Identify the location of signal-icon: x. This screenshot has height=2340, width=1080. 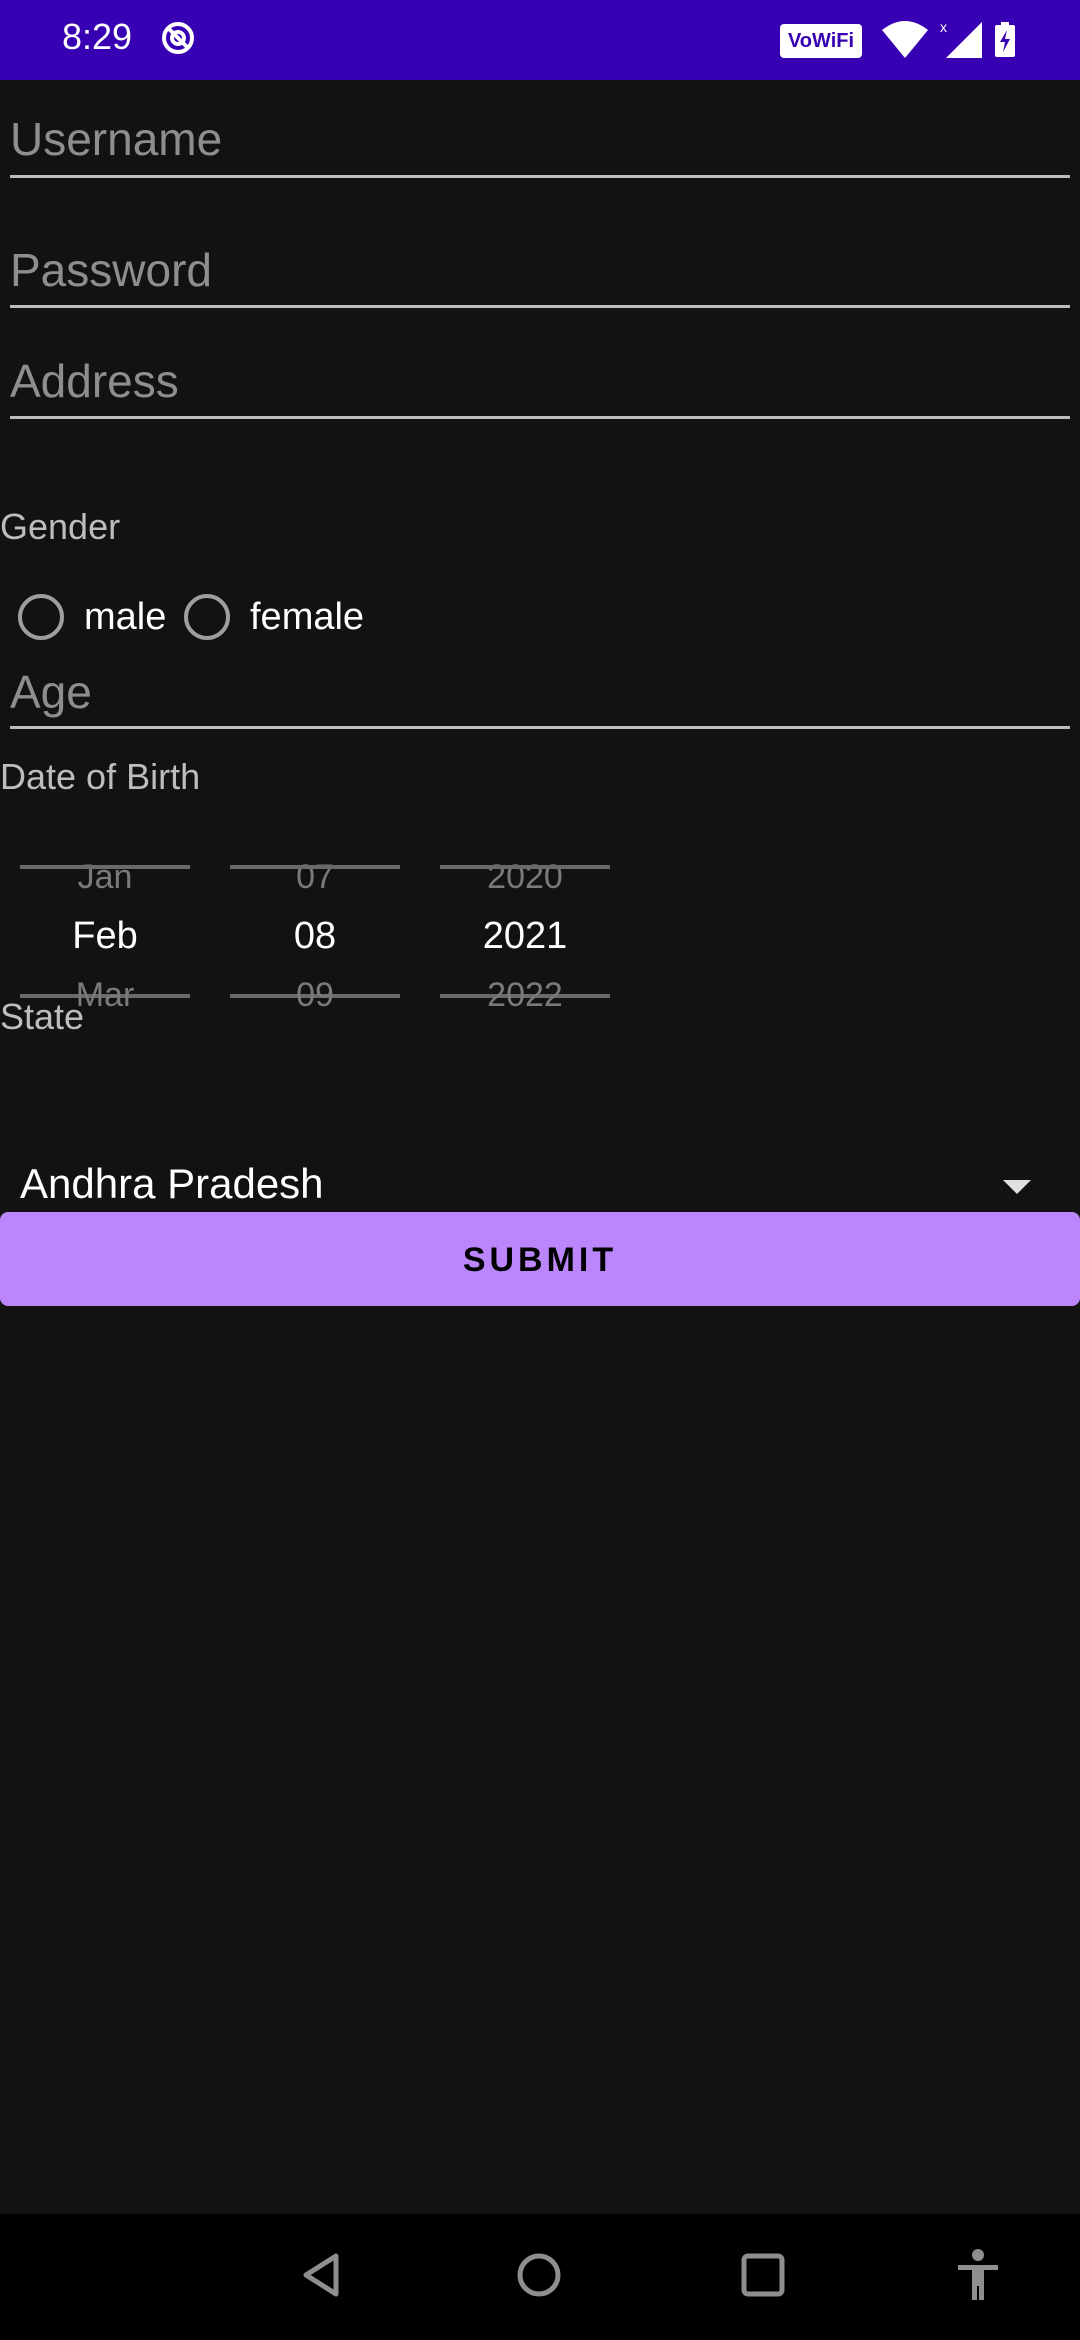
(961, 38).